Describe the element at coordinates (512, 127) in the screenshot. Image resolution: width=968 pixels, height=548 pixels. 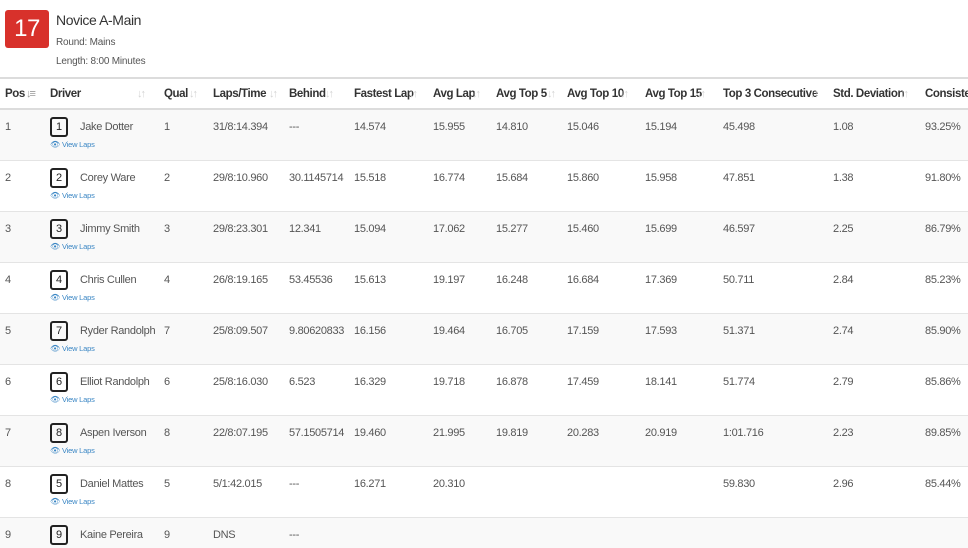
I see `cell-avg-top5: 14.810` at that location.